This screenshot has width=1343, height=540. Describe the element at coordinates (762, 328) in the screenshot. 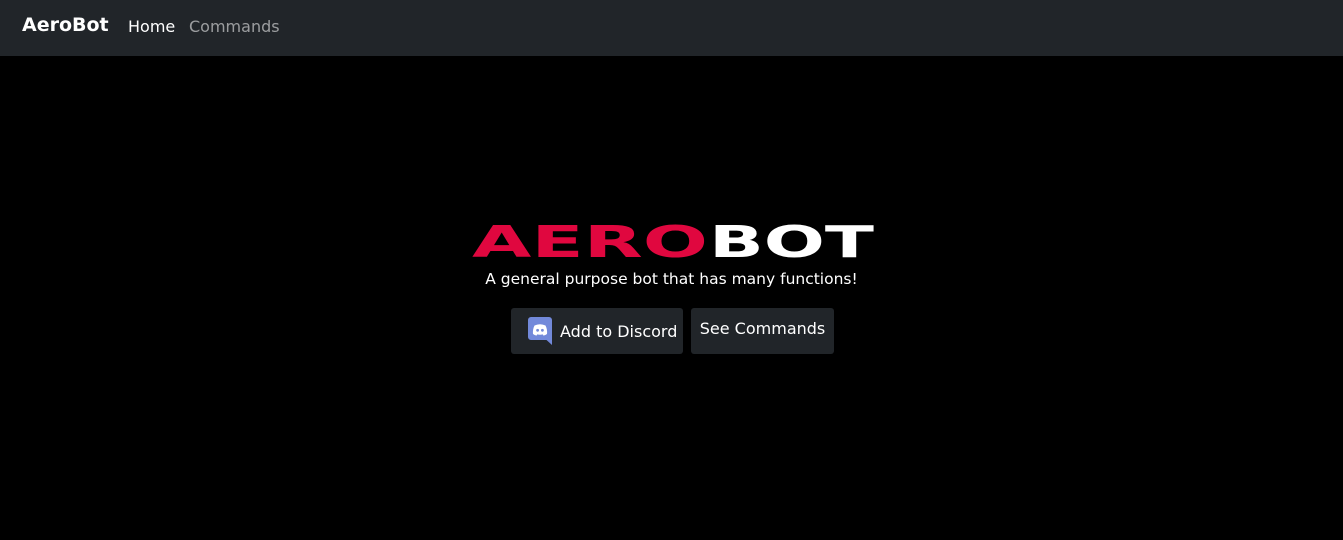

I see `see-commands-label: See Commands` at that location.